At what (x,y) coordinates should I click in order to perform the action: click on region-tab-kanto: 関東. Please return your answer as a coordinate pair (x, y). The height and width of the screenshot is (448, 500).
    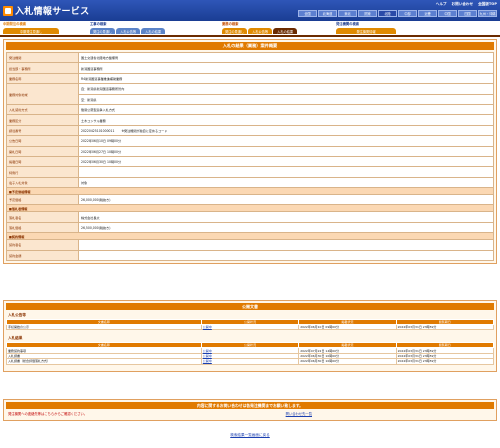
    Looking at the image, I should click on (367, 13).